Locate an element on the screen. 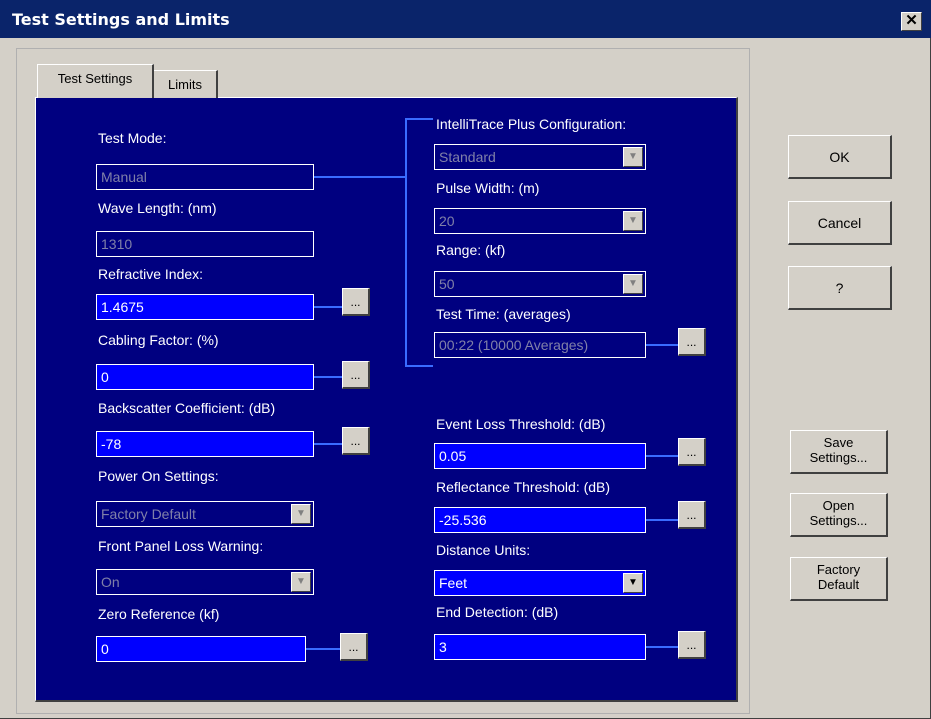 This screenshot has height=719, width=931. refractive-index-label: Refractive Index: is located at coordinates (151, 274).